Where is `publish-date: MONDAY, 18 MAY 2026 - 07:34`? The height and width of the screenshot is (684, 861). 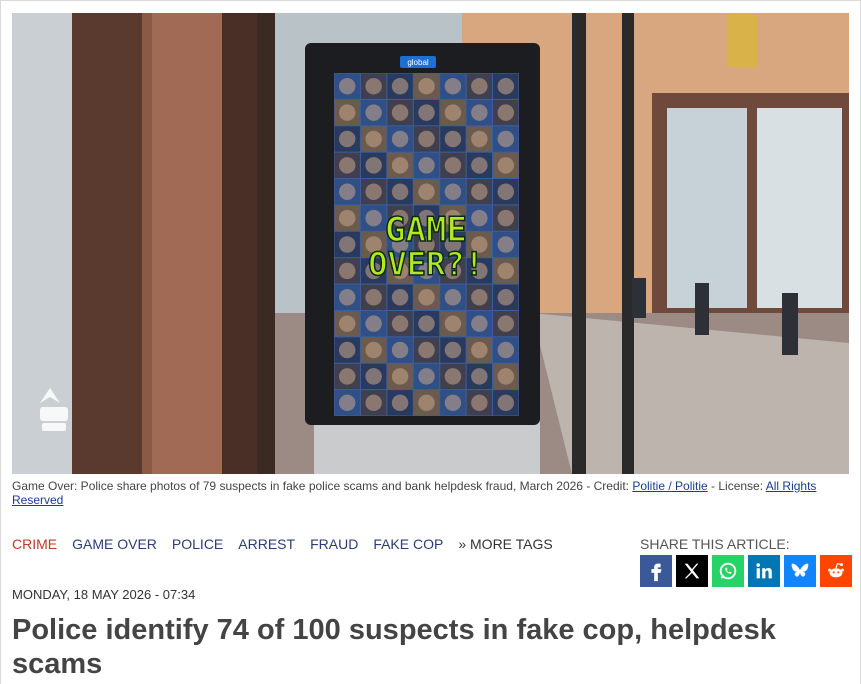 publish-date: MONDAY, 18 MAY 2026 - 07:34 is located at coordinates (104, 594).